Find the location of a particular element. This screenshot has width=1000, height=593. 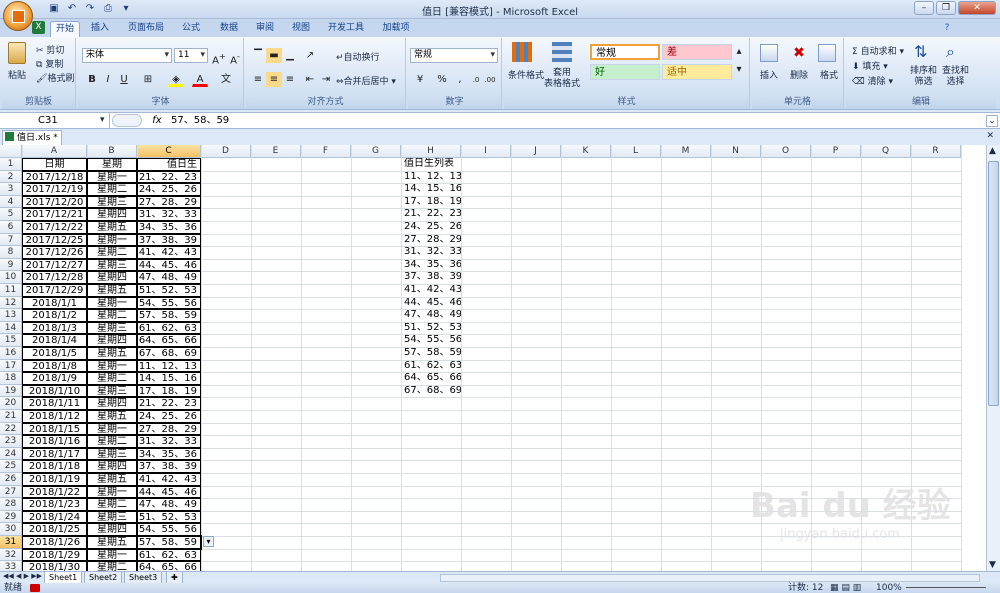

cell-b18: 星期二 is located at coordinates (112, 378).